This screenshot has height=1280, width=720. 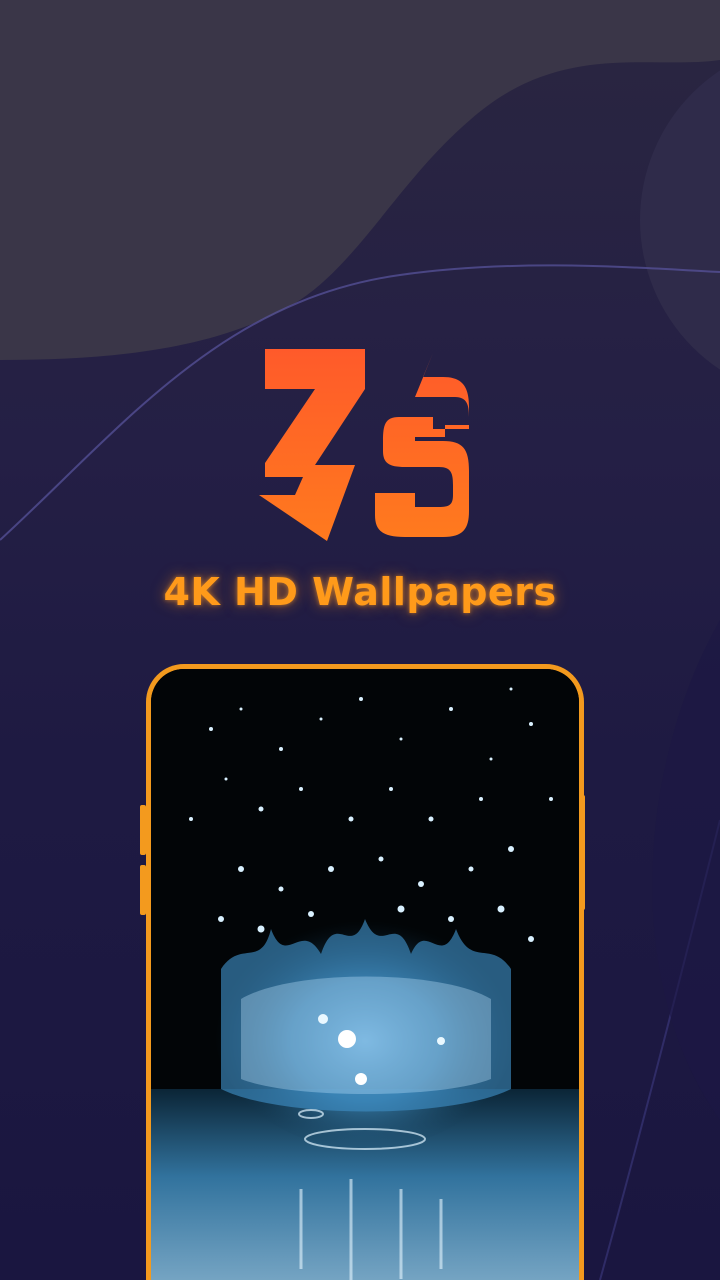 What do you see at coordinates (360, 592) in the screenshot?
I see `app-tagline: 4K HD Wallpapers` at bounding box center [360, 592].